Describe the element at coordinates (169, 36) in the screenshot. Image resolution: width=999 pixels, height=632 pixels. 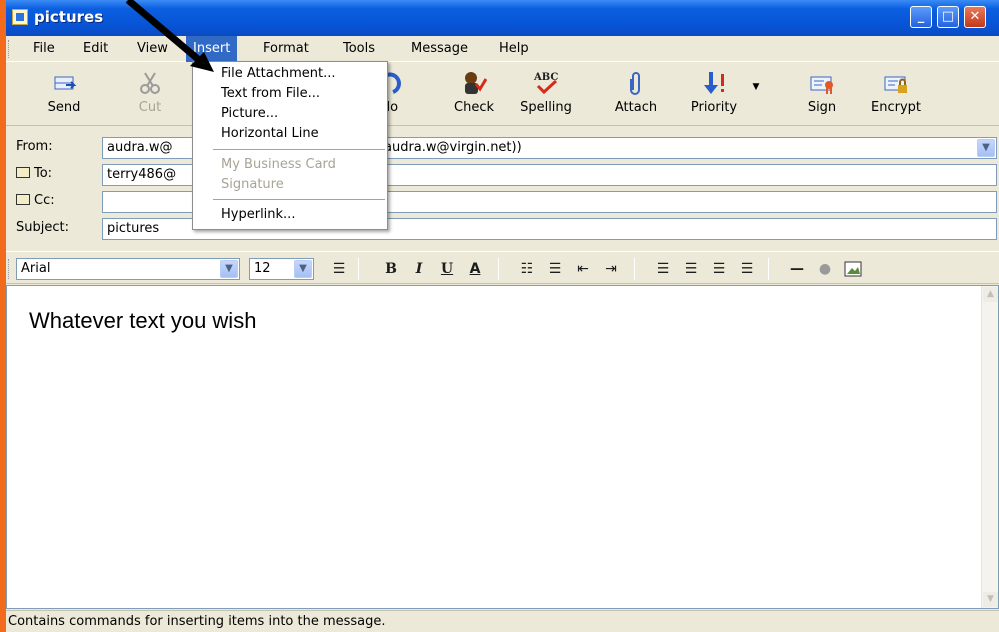
I see `annotation-arrow` at that location.